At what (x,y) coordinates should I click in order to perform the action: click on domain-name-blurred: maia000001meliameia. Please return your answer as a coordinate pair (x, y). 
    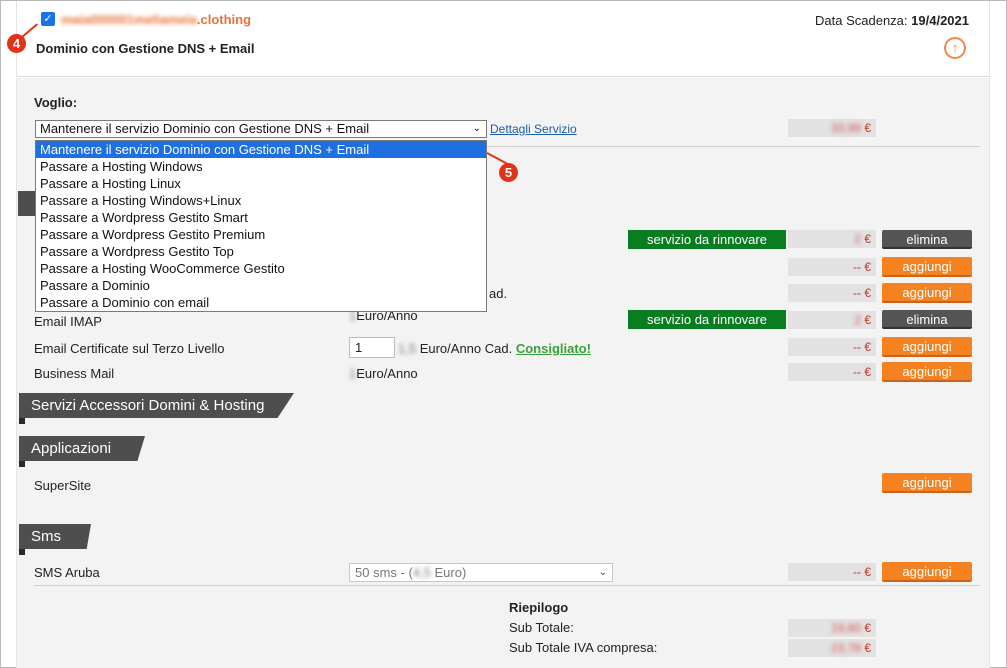
    Looking at the image, I should click on (129, 19).